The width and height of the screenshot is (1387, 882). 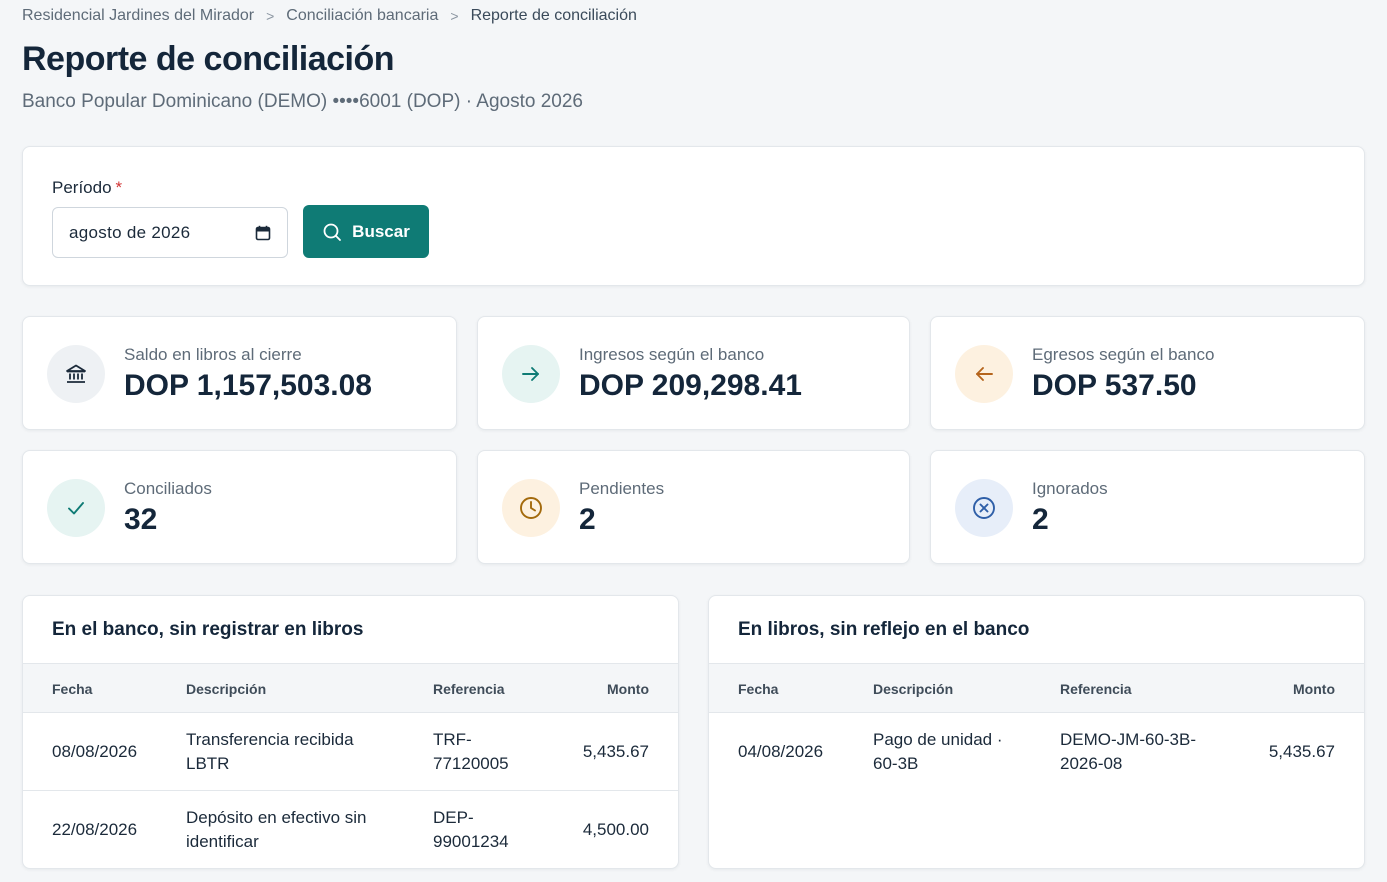 What do you see at coordinates (672, 354) in the screenshot?
I see `stat-label: Ingresos según el banco` at bounding box center [672, 354].